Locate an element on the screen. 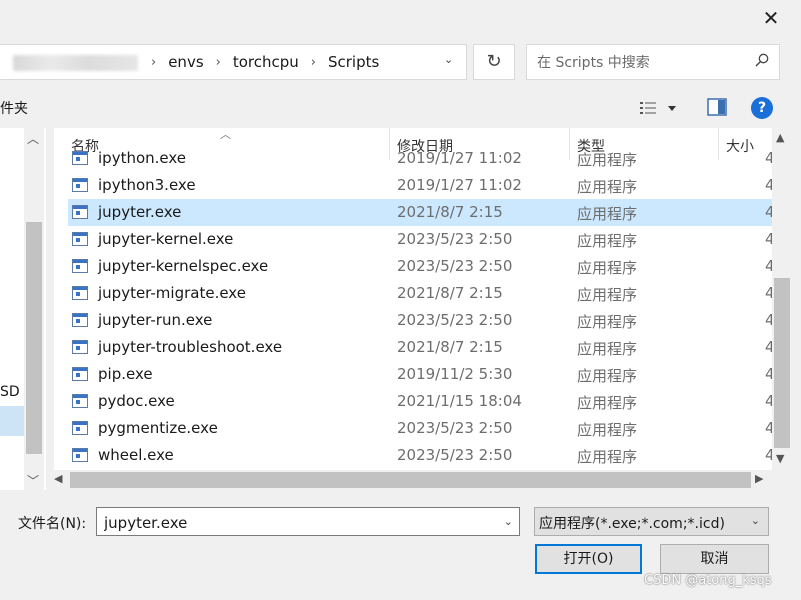 This screenshot has height=600, width=801. navigation-scrollbar-thumb is located at coordinates (34, 338).